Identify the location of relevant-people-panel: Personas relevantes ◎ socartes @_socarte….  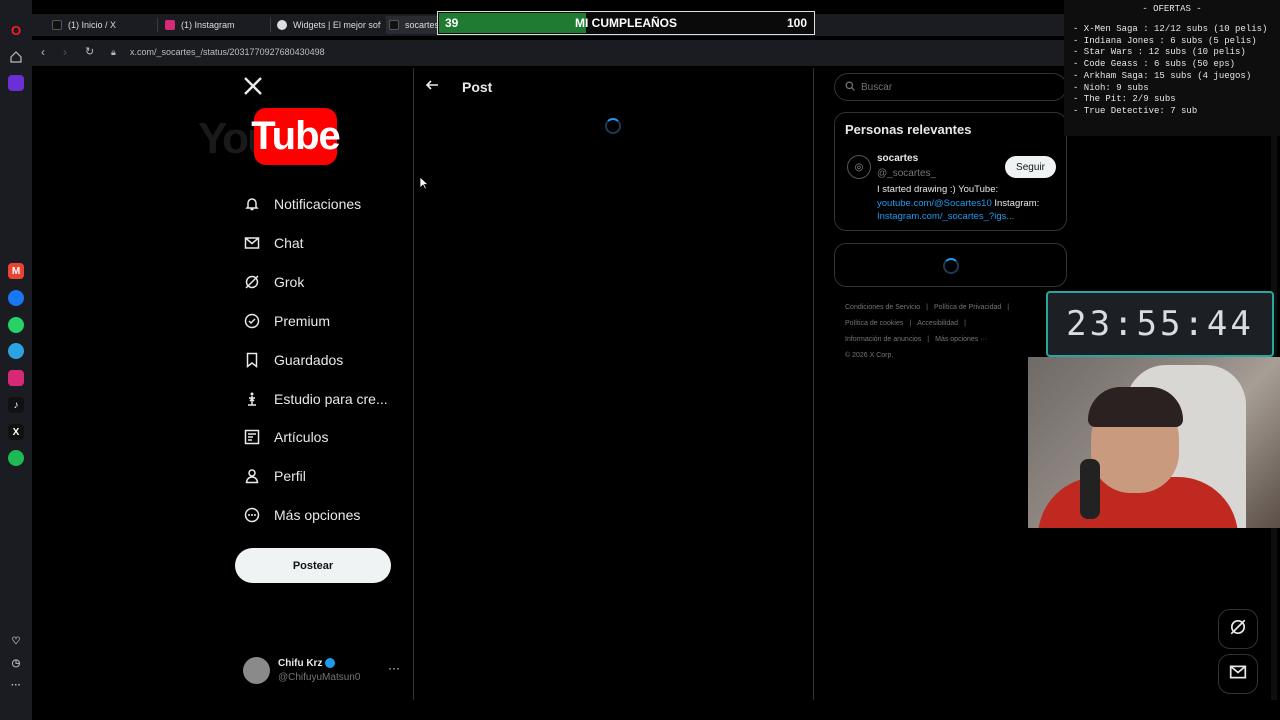
(950, 171).